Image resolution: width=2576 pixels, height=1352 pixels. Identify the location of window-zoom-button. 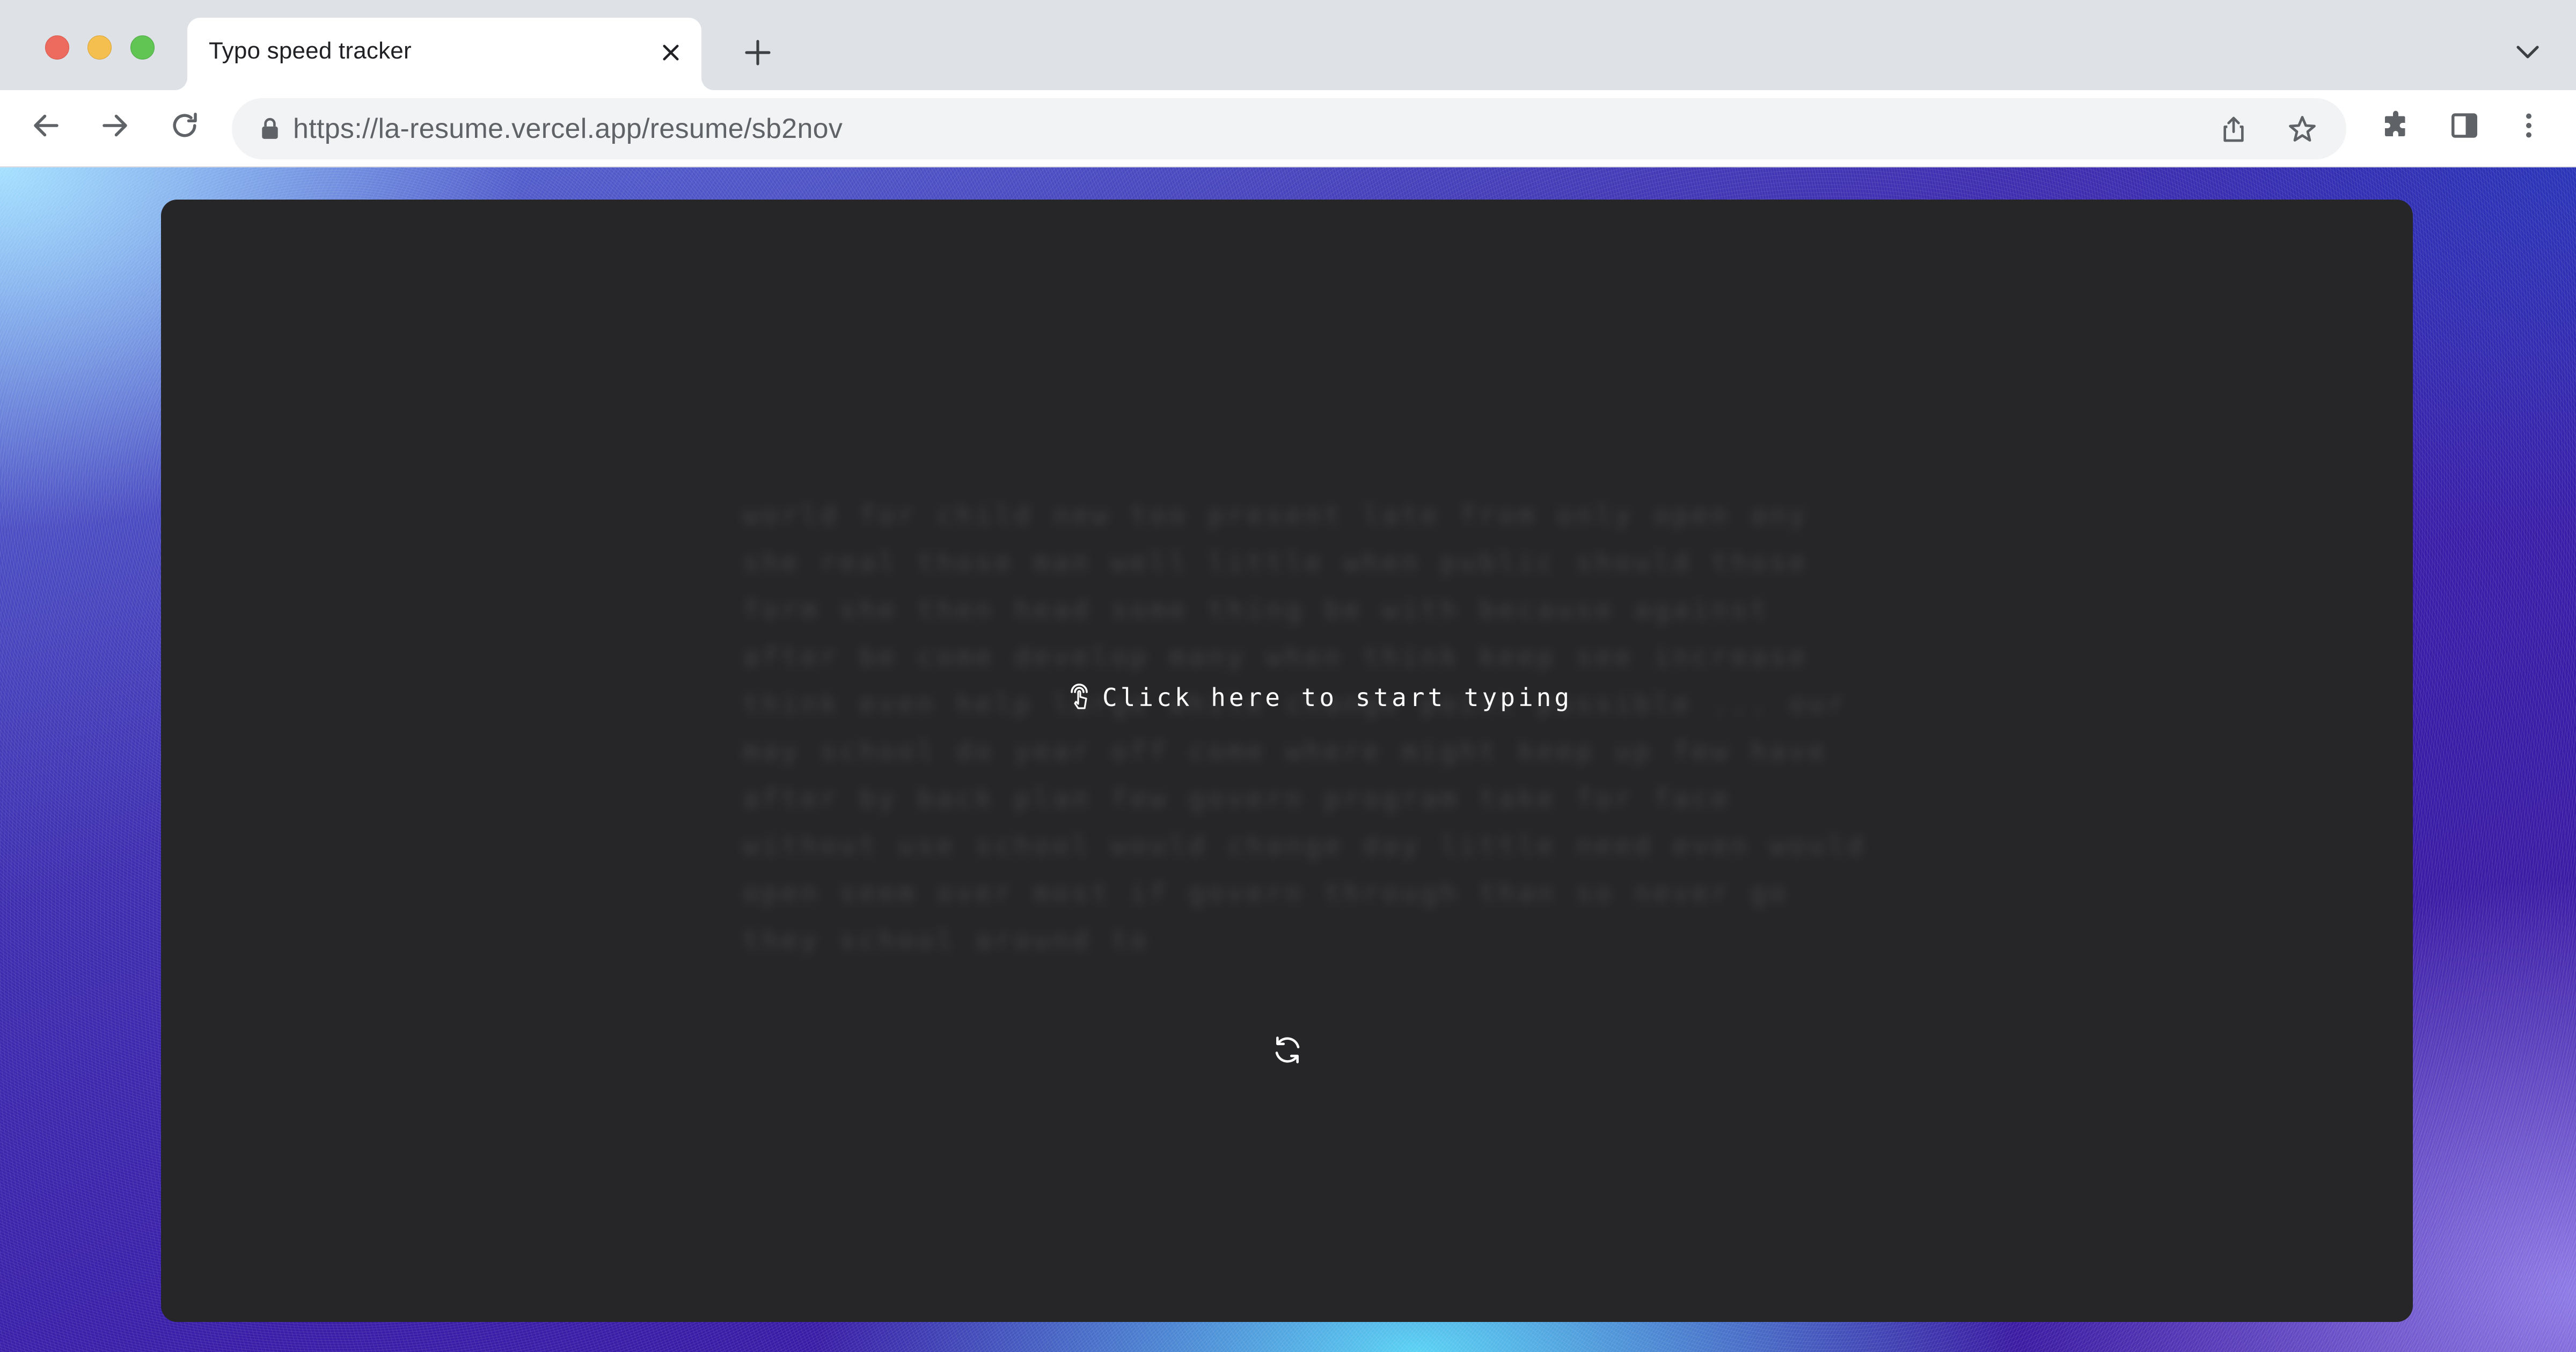
(142, 47).